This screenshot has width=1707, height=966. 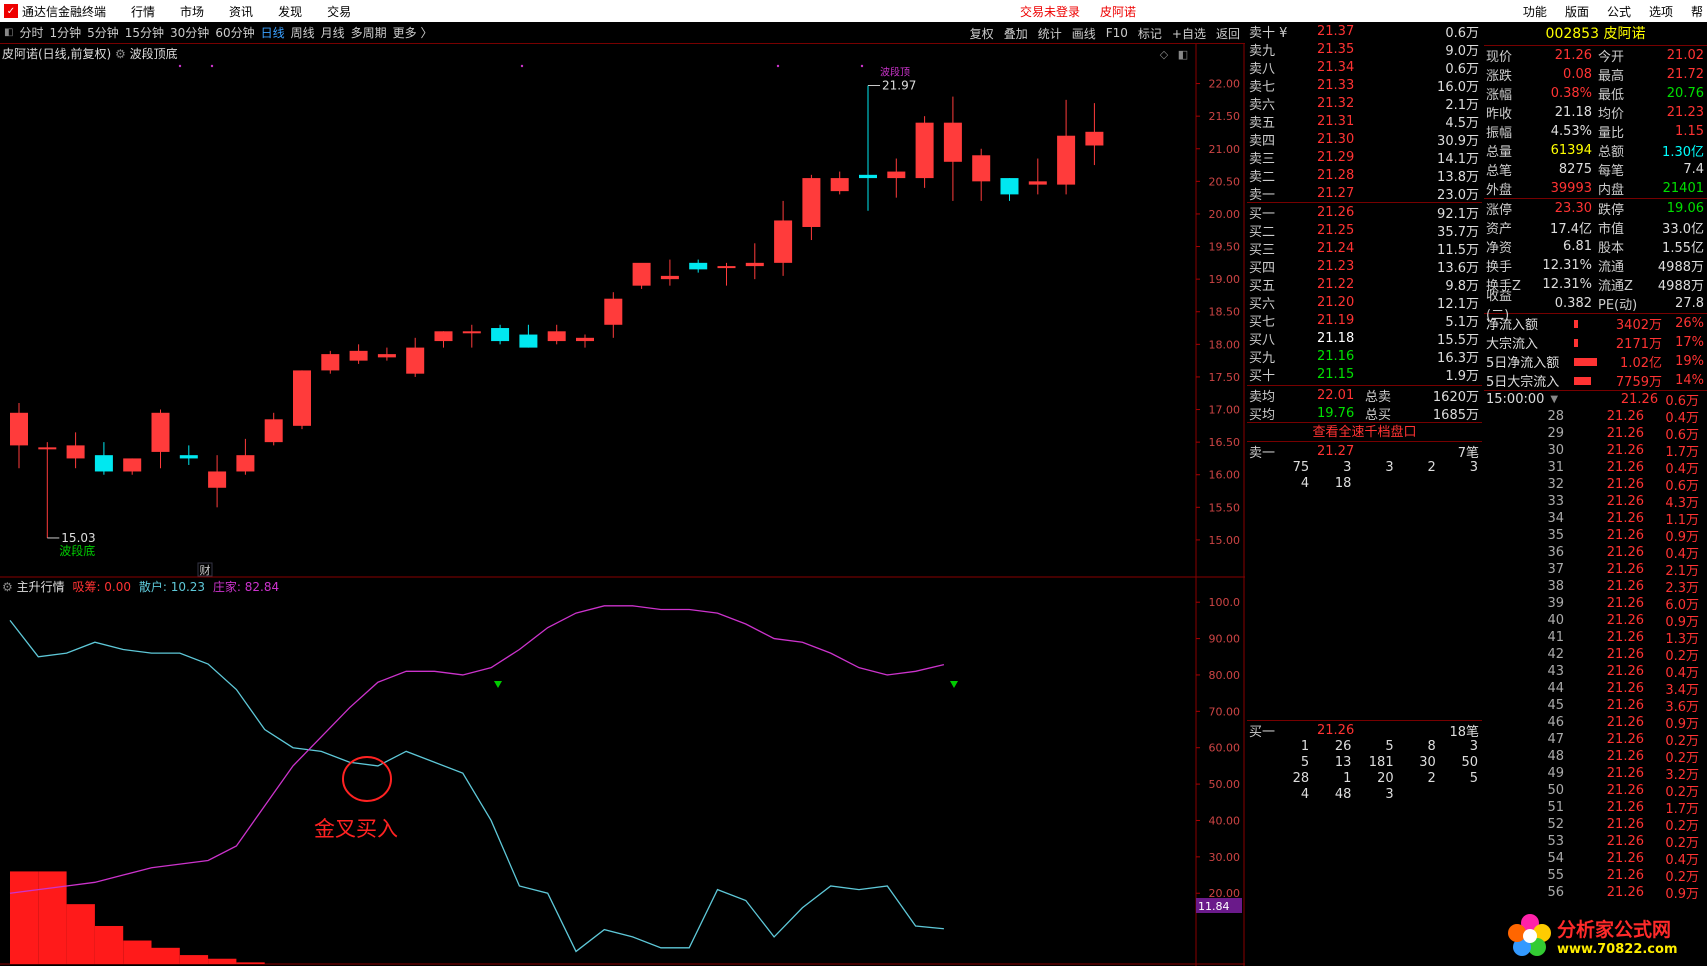 I want to click on level-label: 买九, so click(x=1262, y=358).